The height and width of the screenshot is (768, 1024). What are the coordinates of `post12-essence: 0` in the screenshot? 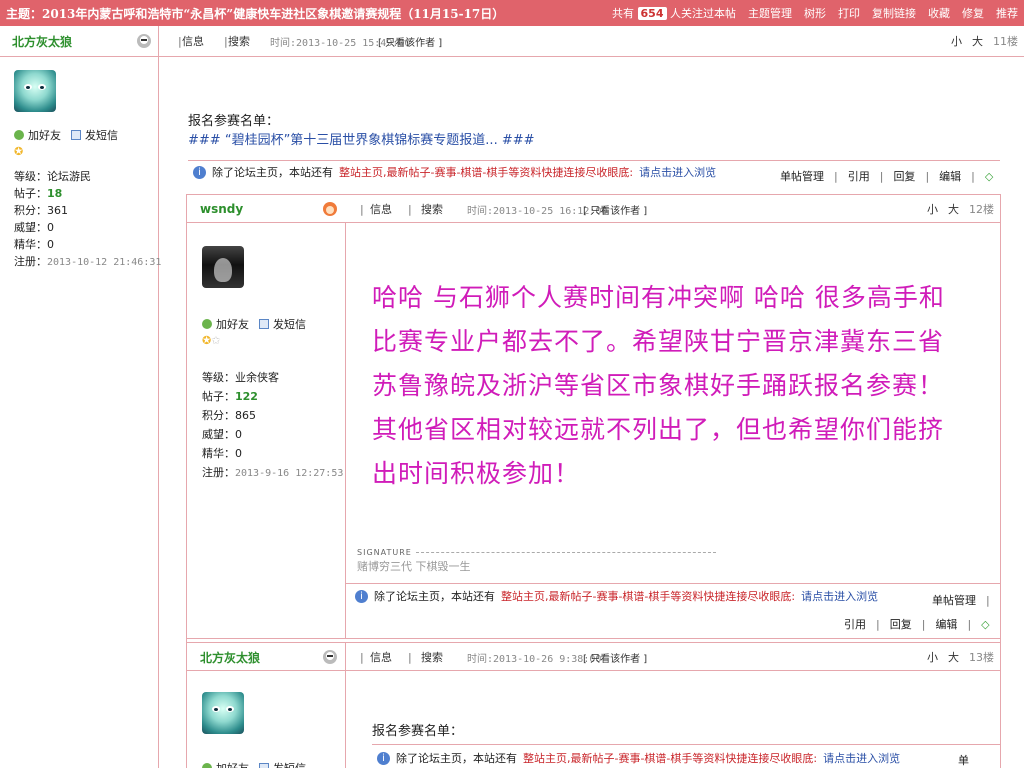 It's located at (238, 453).